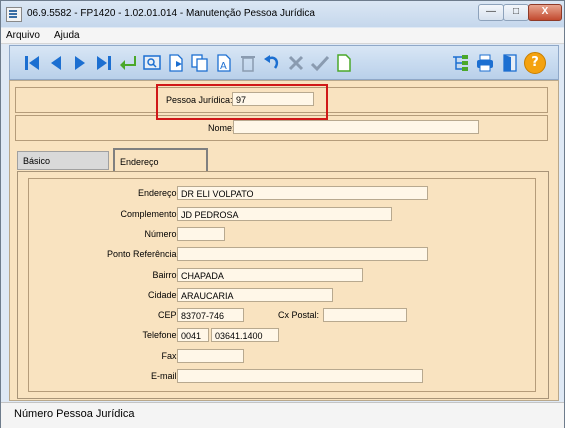  What do you see at coordinates (302, 193) in the screenshot?
I see `endereco-field: DR ELI VOLPATO` at bounding box center [302, 193].